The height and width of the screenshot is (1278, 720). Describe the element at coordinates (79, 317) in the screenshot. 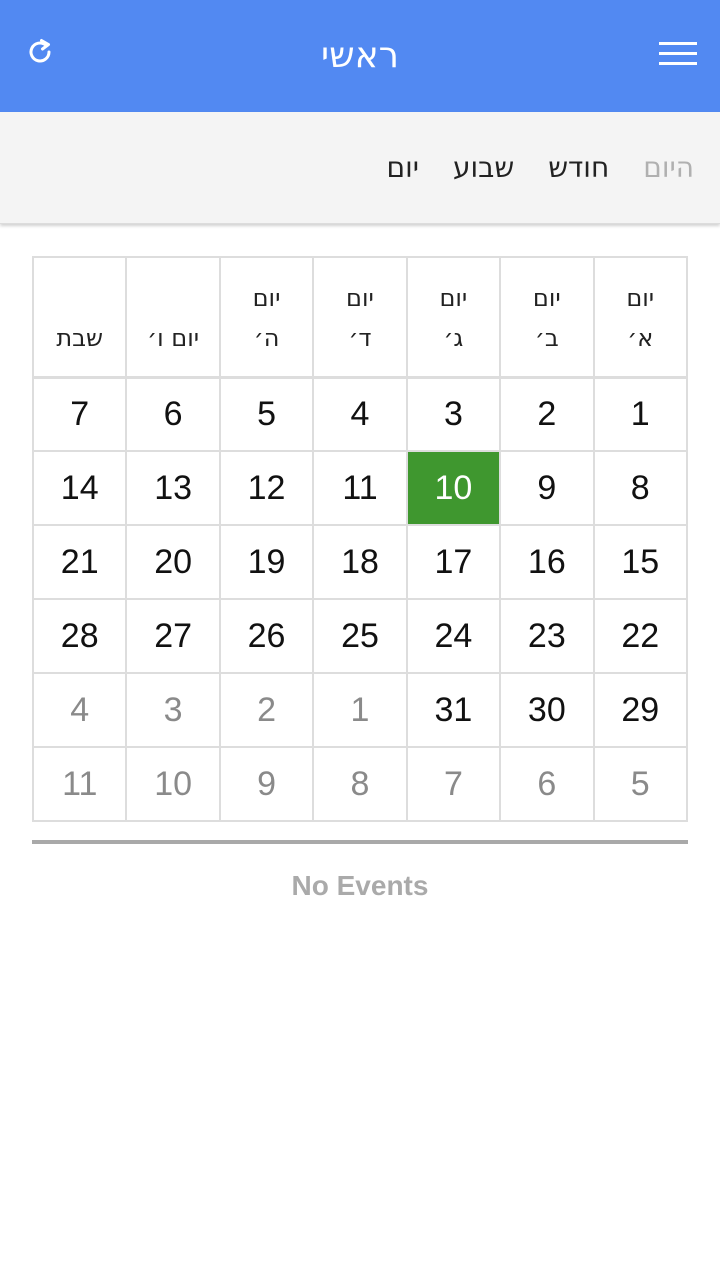

I see `weekday-header: שבת` at that location.